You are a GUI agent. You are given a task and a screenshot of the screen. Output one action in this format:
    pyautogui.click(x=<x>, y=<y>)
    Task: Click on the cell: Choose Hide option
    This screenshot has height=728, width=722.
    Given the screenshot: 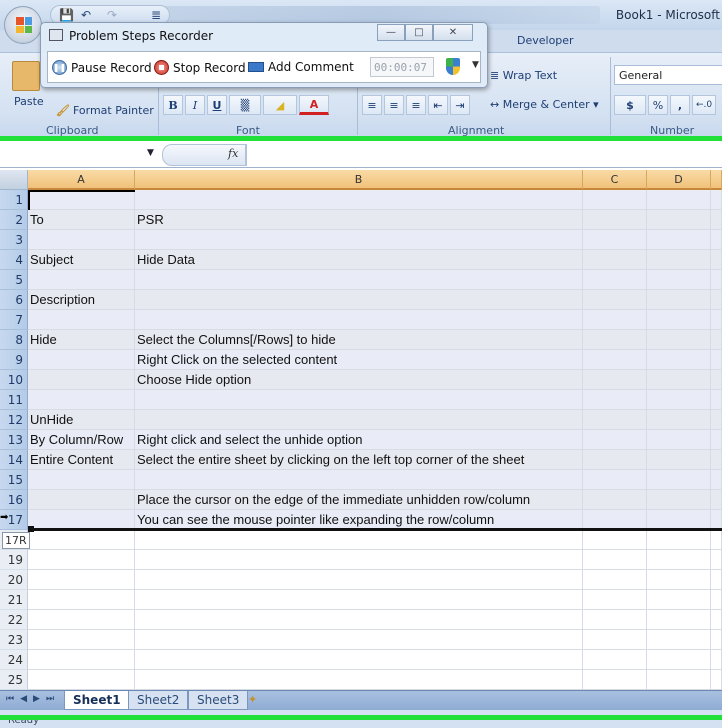 What is the action you would take?
    pyautogui.click(x=359, y=380)
    